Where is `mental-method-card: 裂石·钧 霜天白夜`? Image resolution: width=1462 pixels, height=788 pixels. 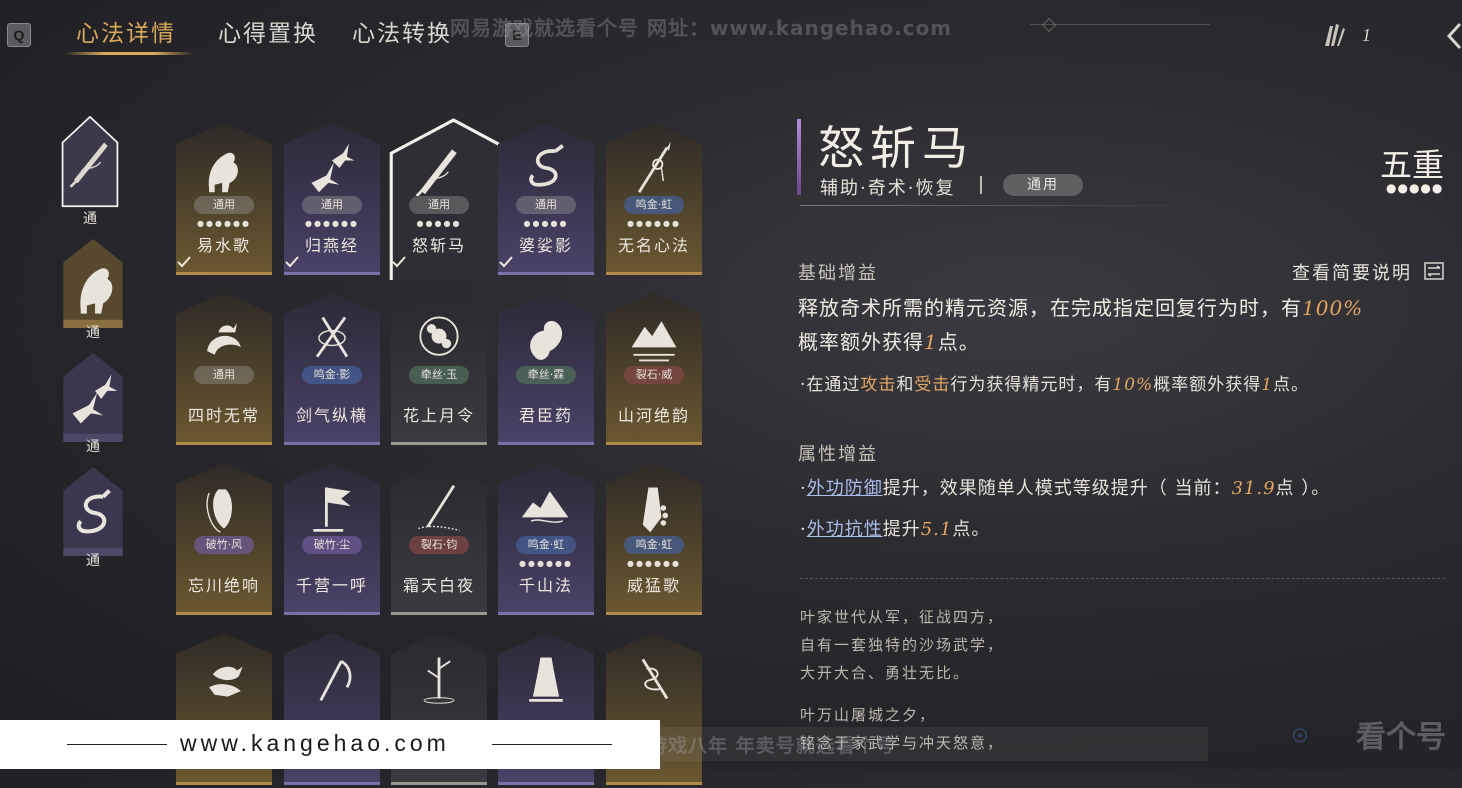
mental-method-card: 裂石·钧 霜天白夜 is located at coordinates (439, 538).